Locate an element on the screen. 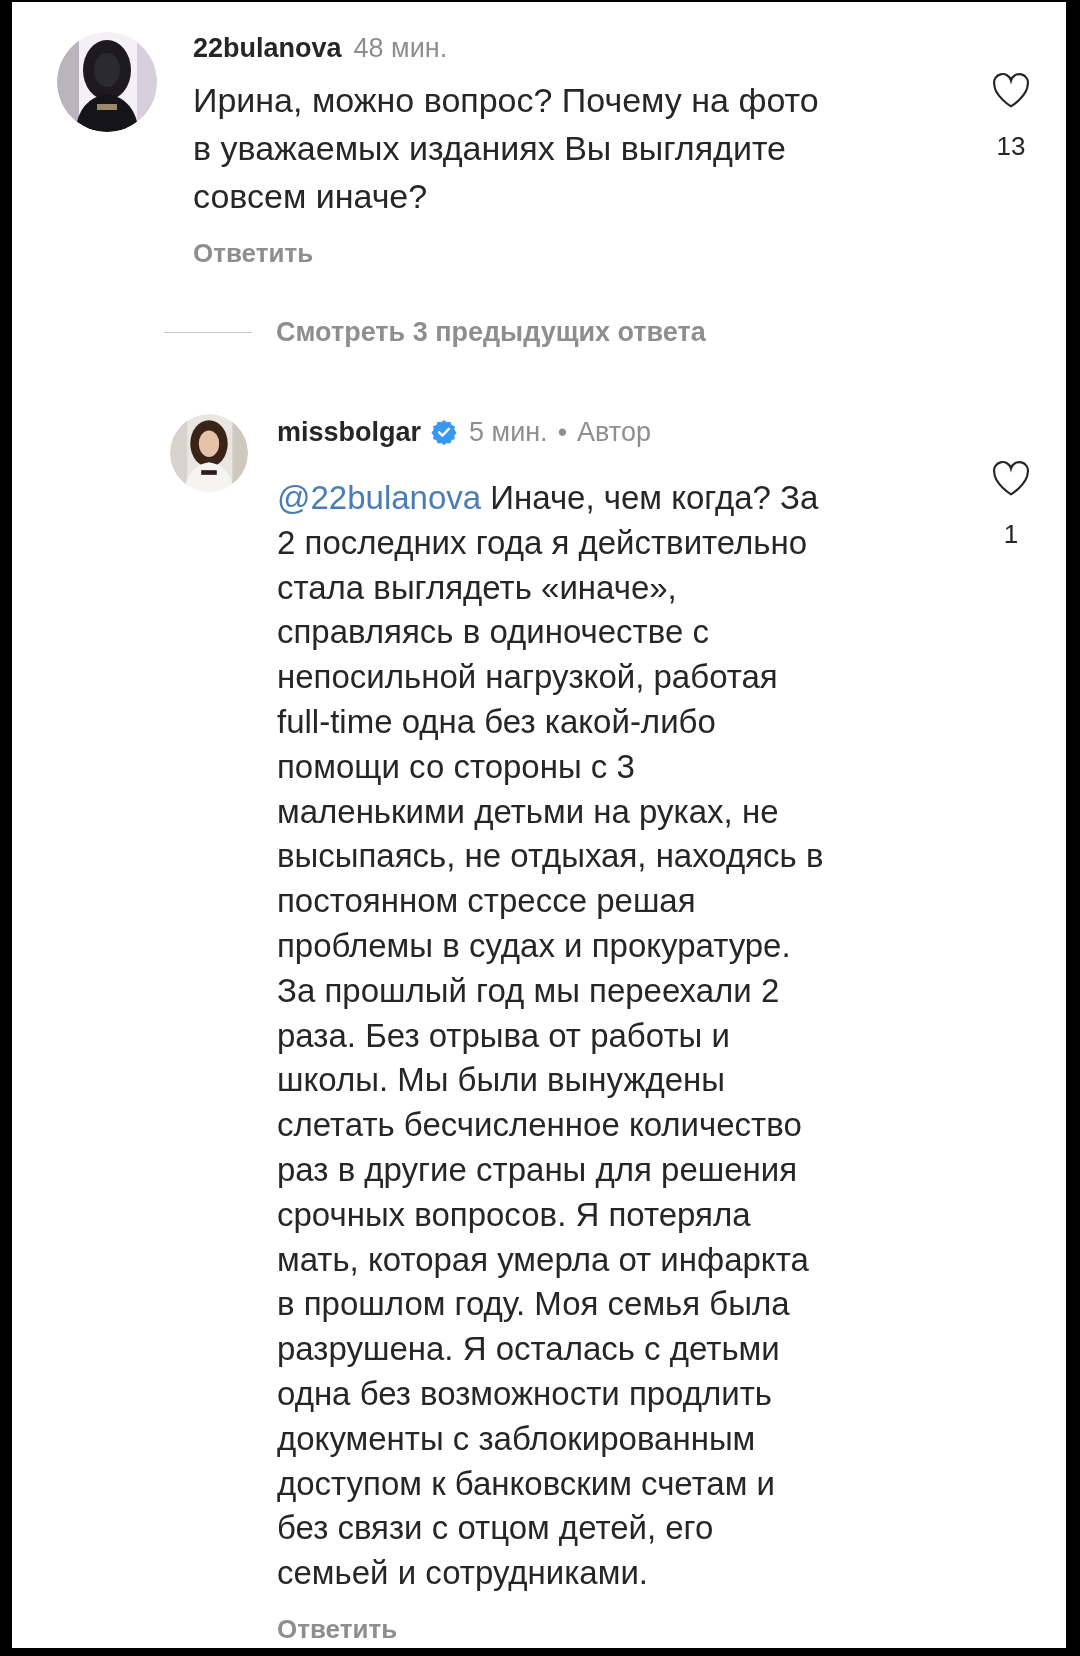  mention-link: @22bulanova is located at coordinates (379, 497).